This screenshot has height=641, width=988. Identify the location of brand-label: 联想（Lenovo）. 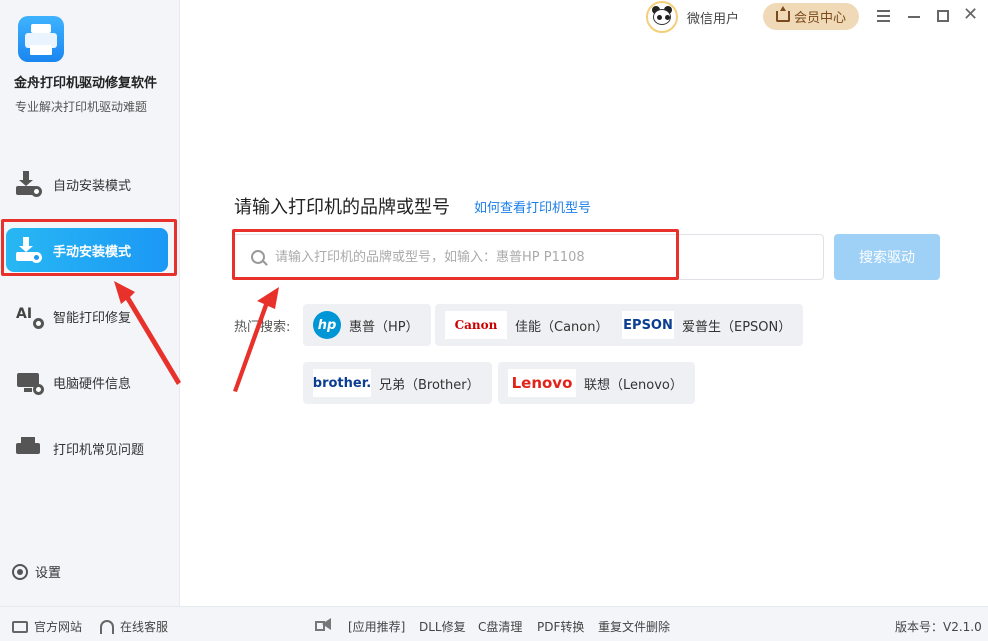
(633, 385).